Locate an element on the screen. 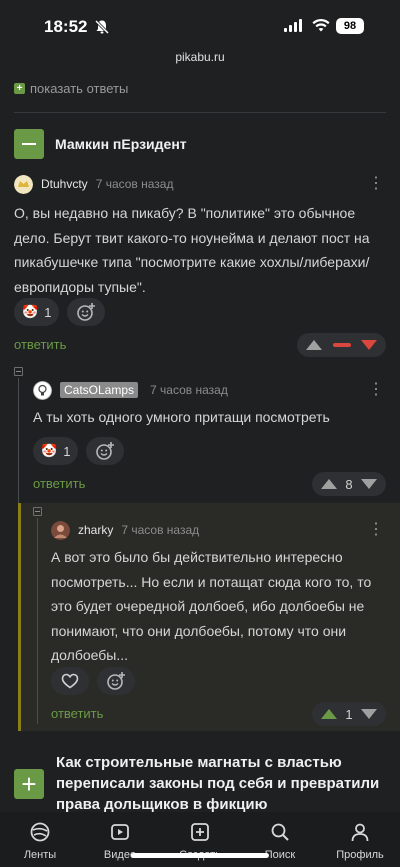  vote-control: 1 is located at coordinates (349, 714).